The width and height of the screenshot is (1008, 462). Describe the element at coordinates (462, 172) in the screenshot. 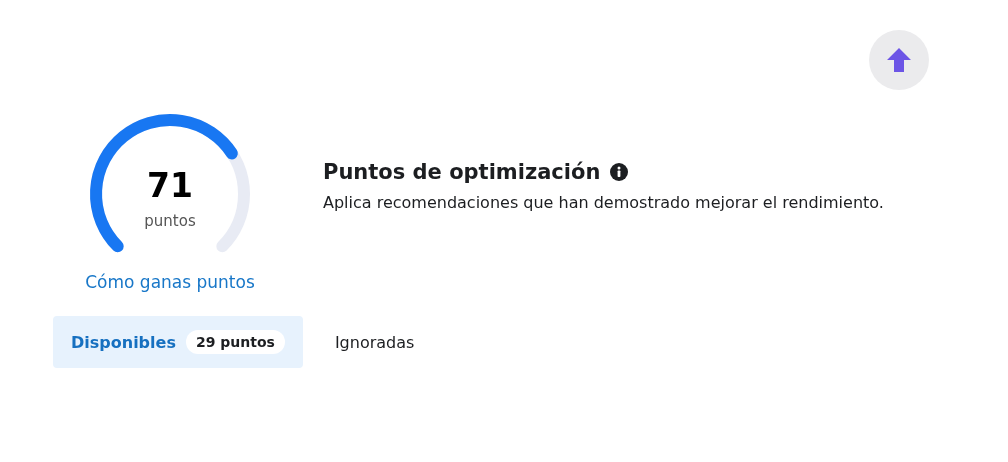

I see `section-title: Puntos de optimización` at that location.